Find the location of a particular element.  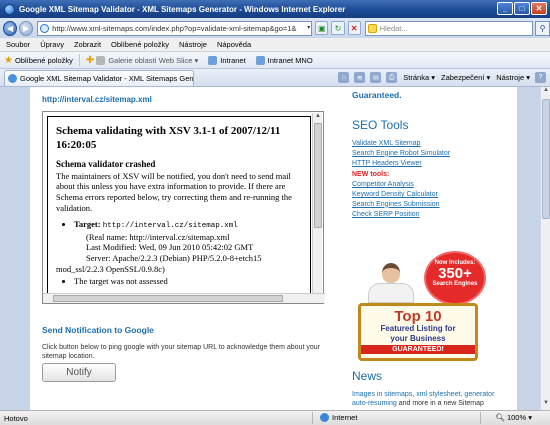

report-horizontal-scrollbar is located at coordinates (184, 298).